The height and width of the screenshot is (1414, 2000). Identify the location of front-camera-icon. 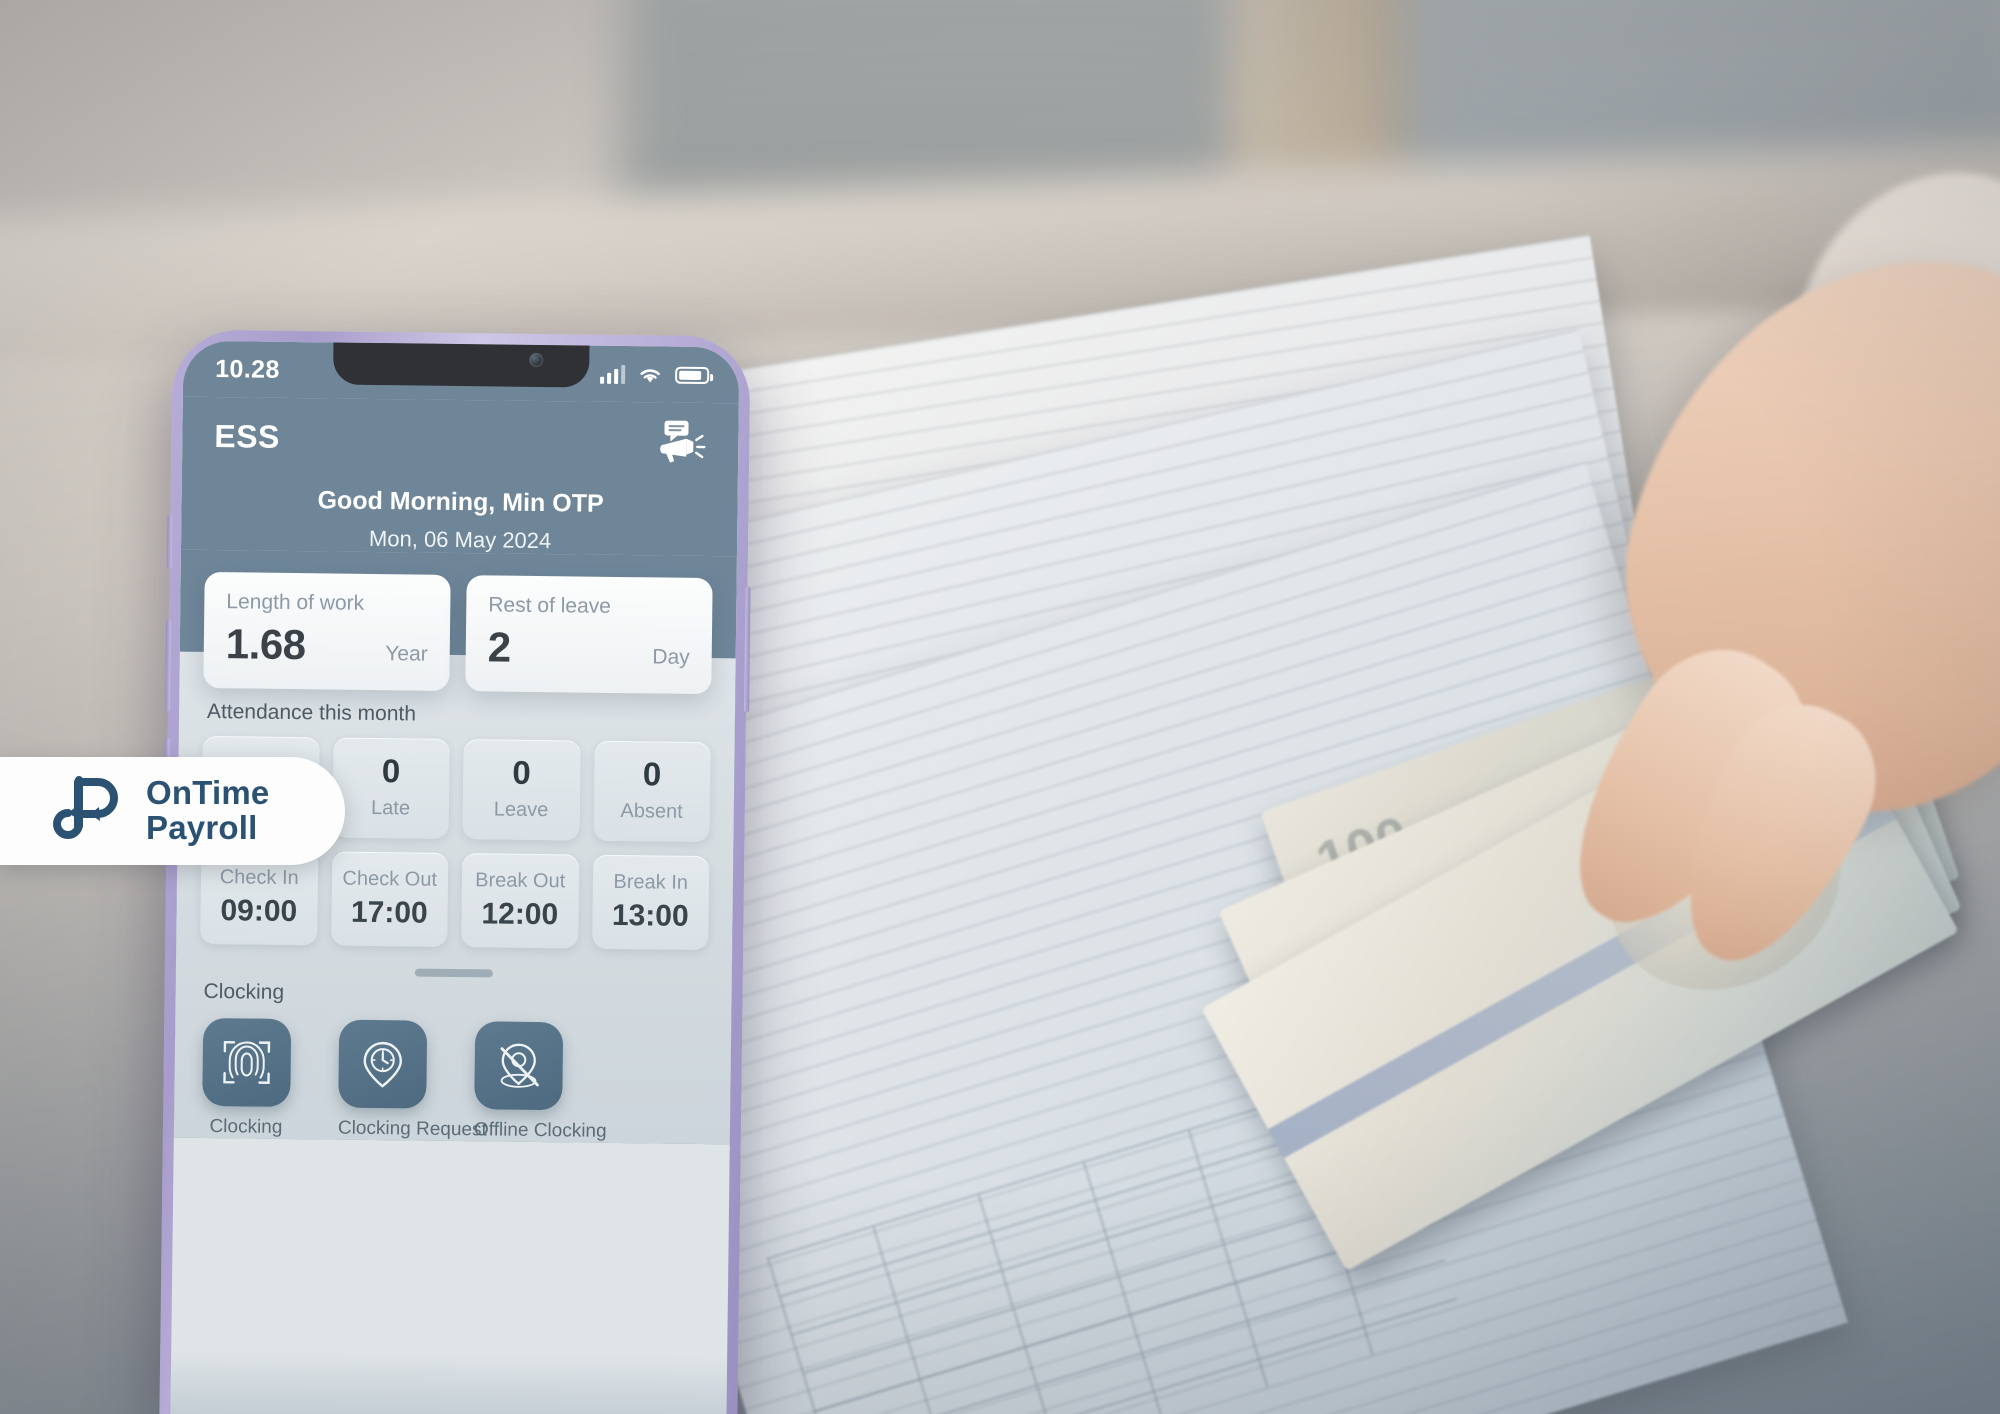
(536, 360).